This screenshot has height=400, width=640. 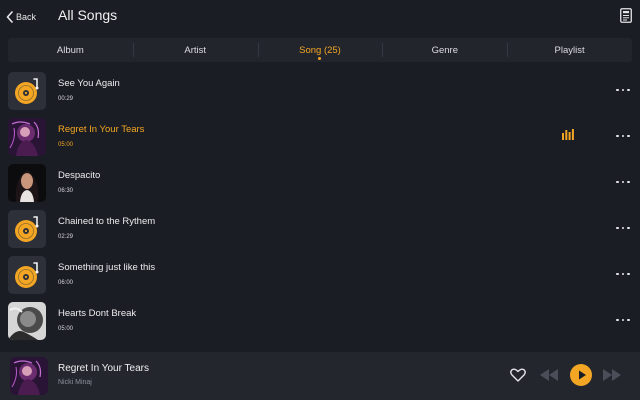 I want to click on rewind-icon, so click(x=549, y=375).